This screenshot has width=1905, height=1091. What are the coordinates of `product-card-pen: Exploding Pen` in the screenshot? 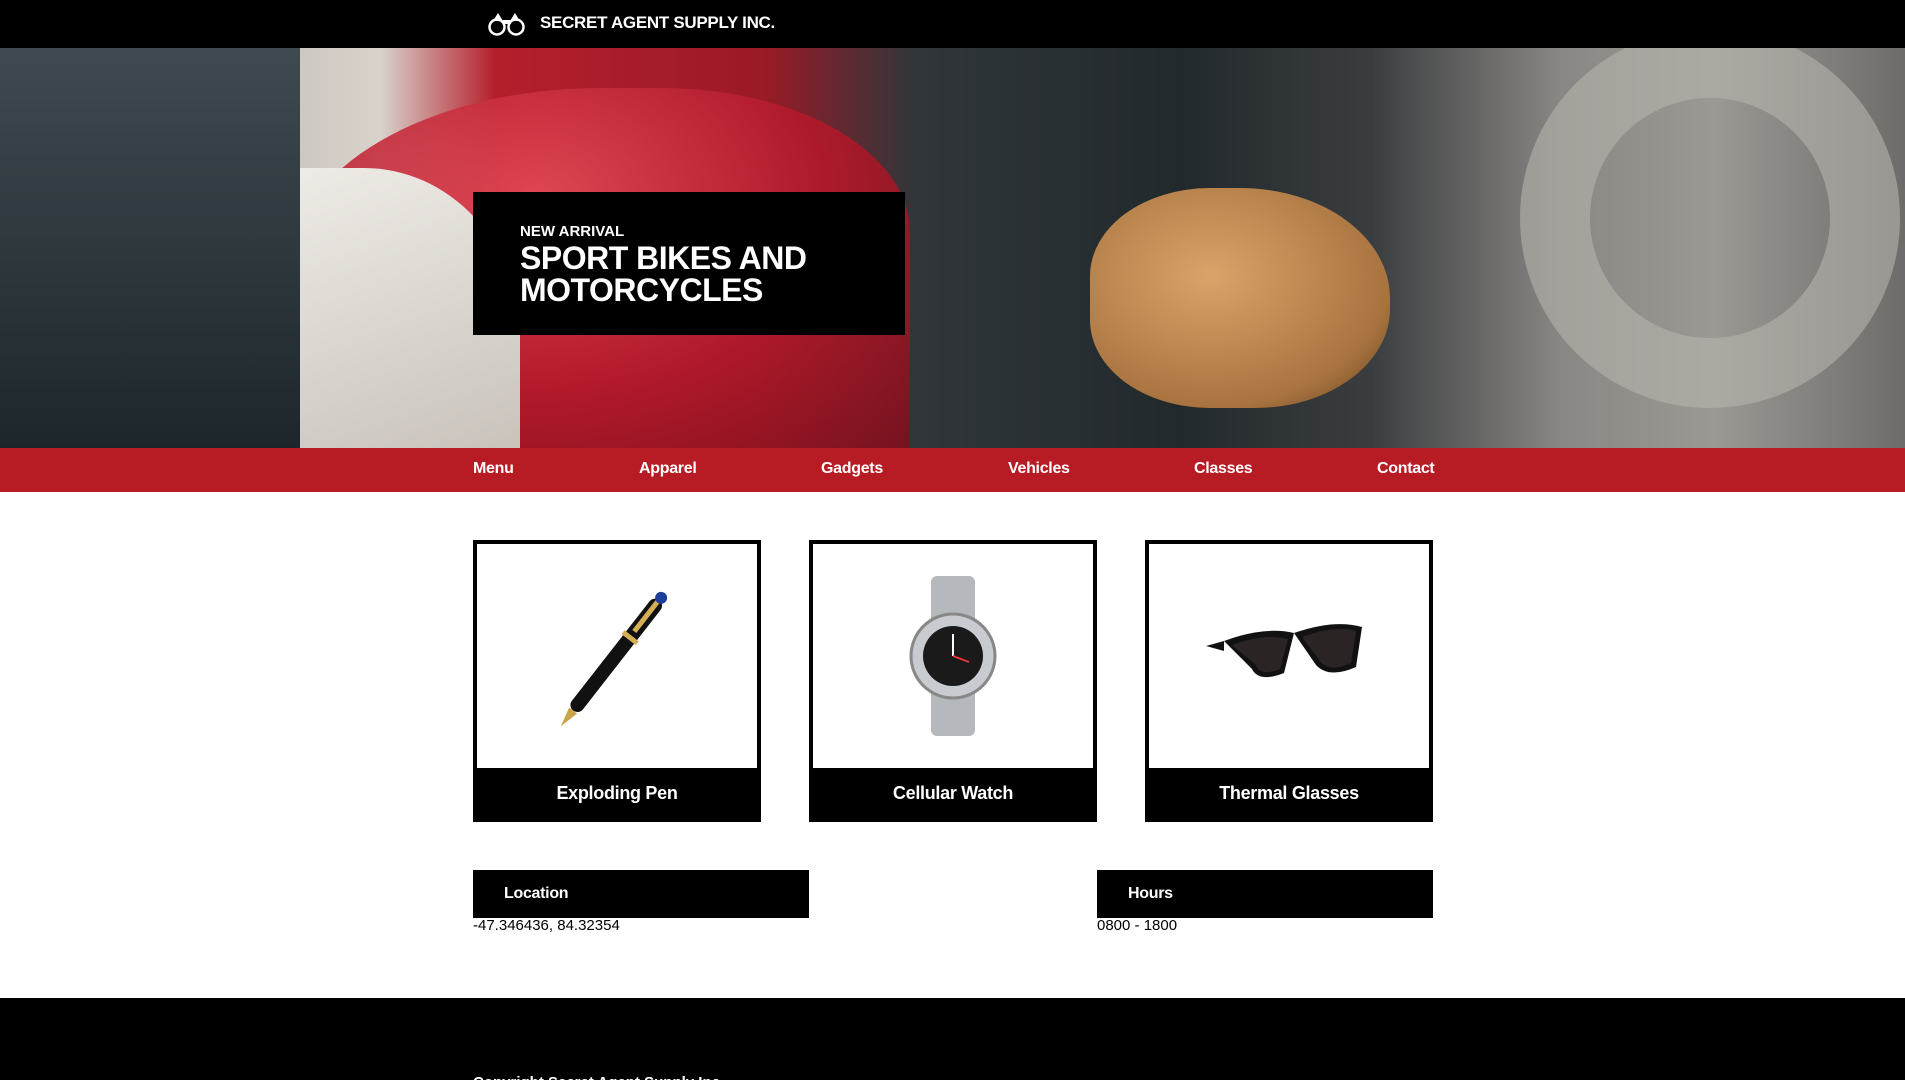 It's located at (617, 681).